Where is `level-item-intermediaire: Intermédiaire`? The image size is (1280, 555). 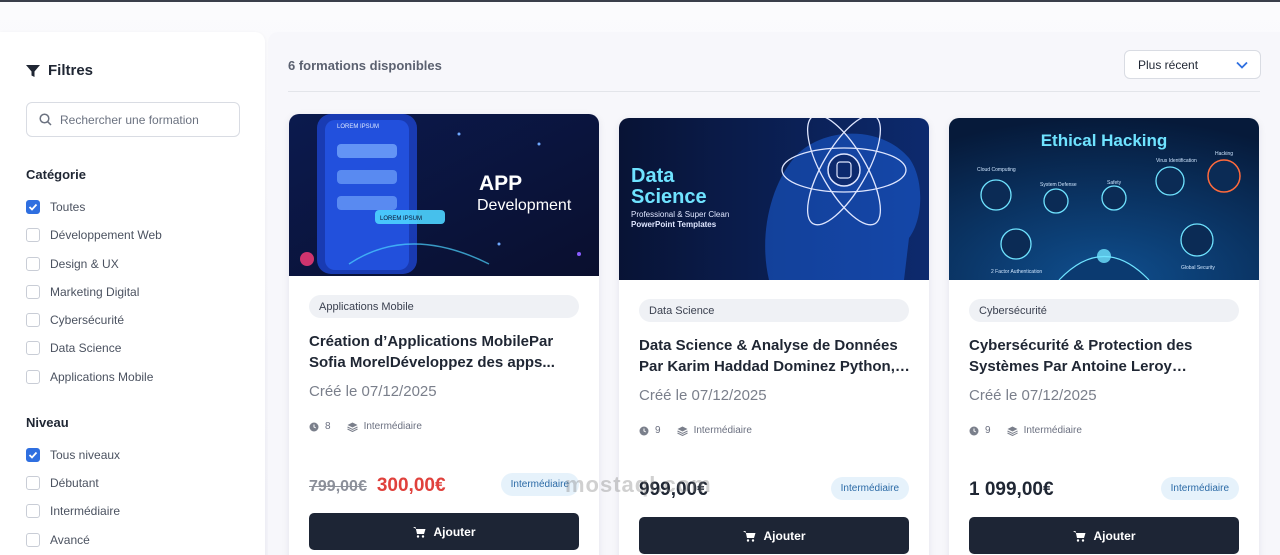
level-item-intermediaire: Intermédiaire is located at coordinates (73, 511).